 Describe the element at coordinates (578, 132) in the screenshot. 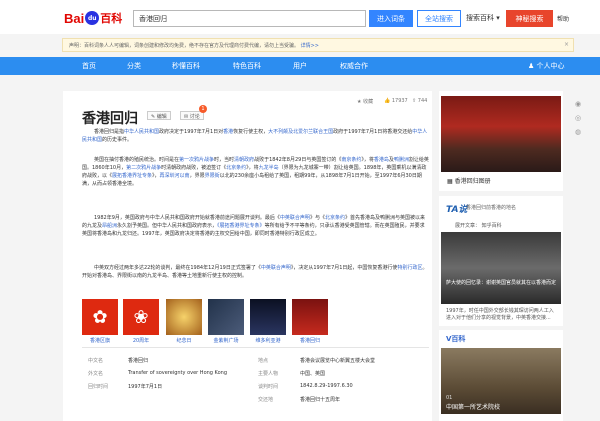

I see `qq-share-icon: ◍` at that location.